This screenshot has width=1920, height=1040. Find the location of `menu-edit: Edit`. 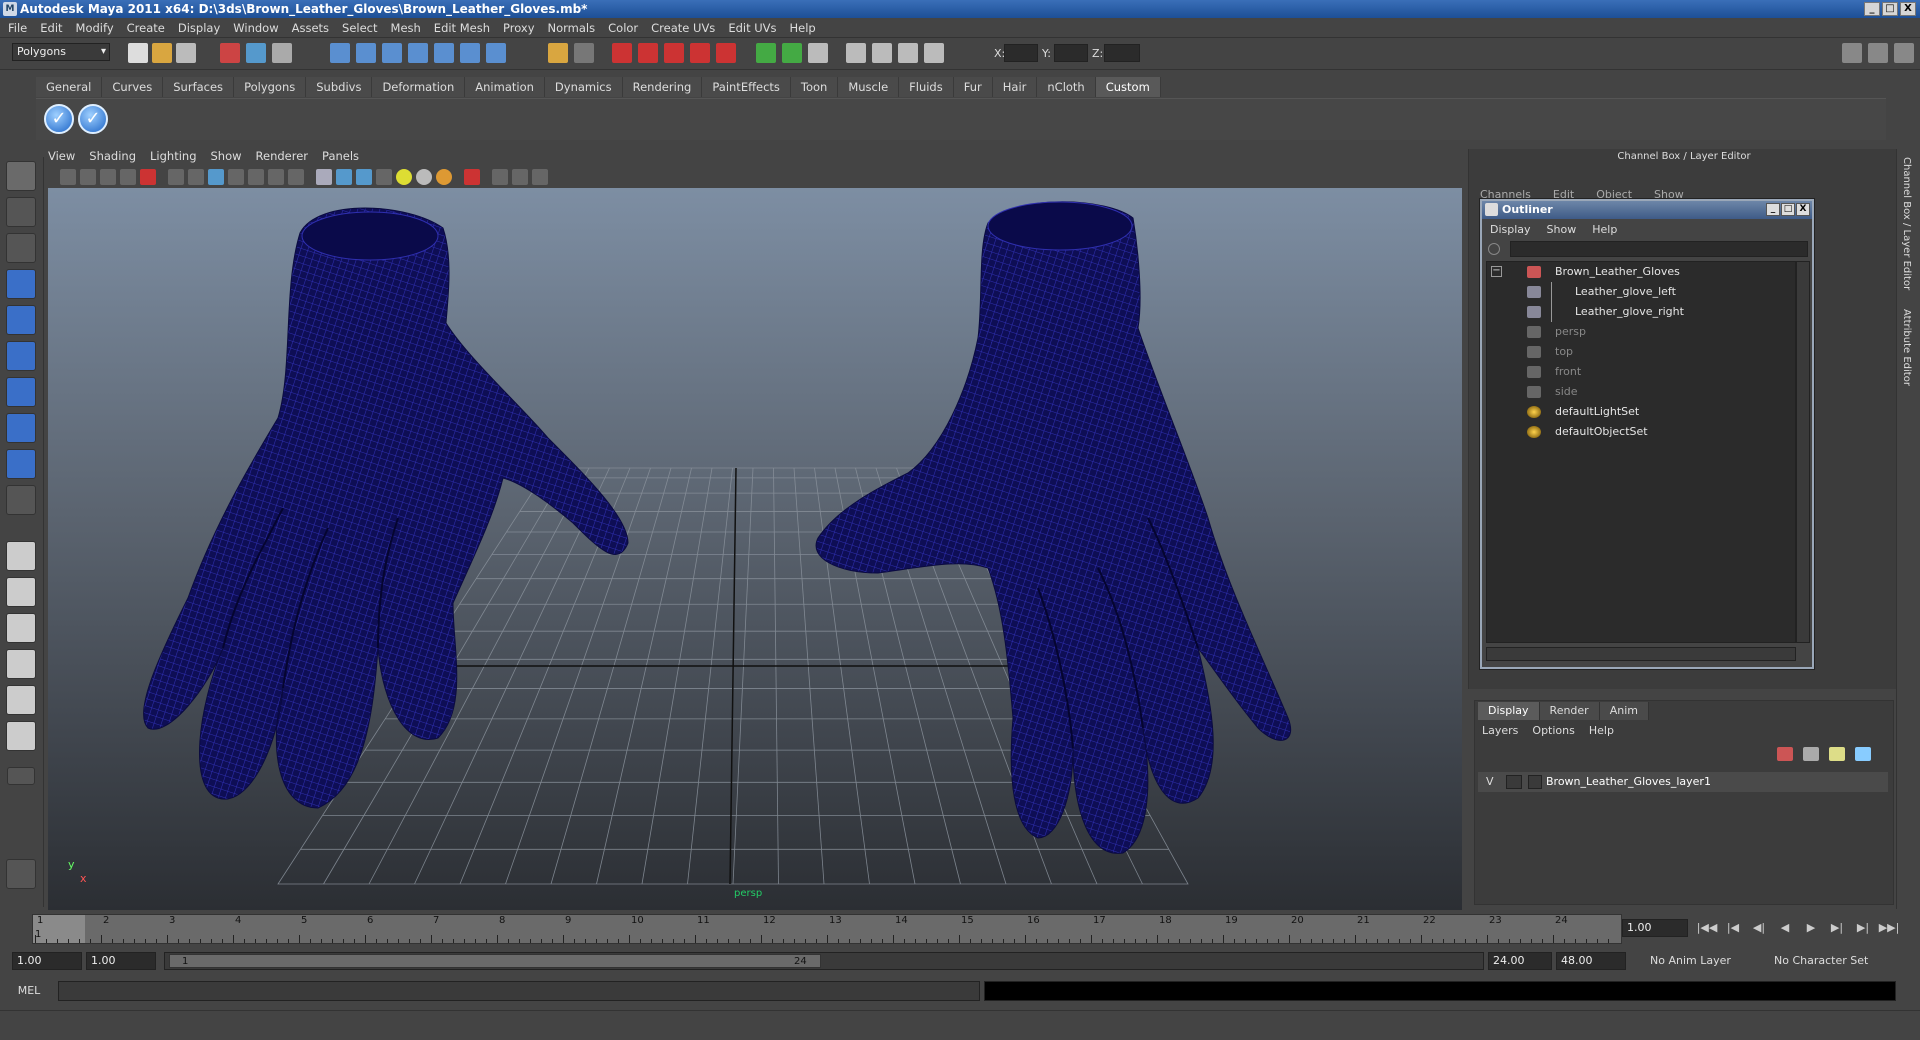

menu-edit: Edit is located at coordinates (51, 28).